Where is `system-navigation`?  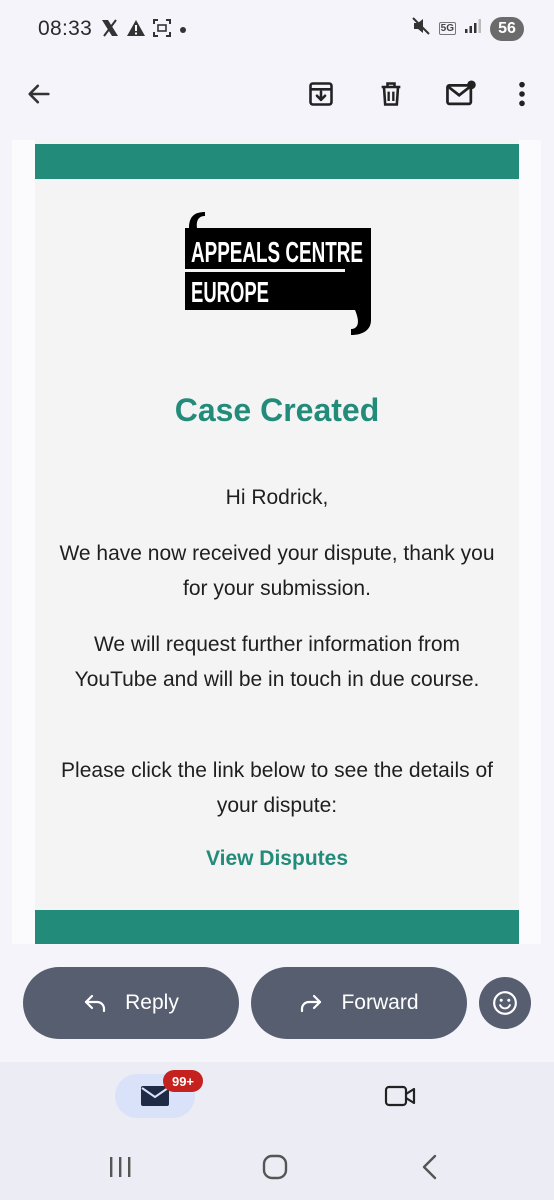 system-navigation is located at coordinates (277, 1167).